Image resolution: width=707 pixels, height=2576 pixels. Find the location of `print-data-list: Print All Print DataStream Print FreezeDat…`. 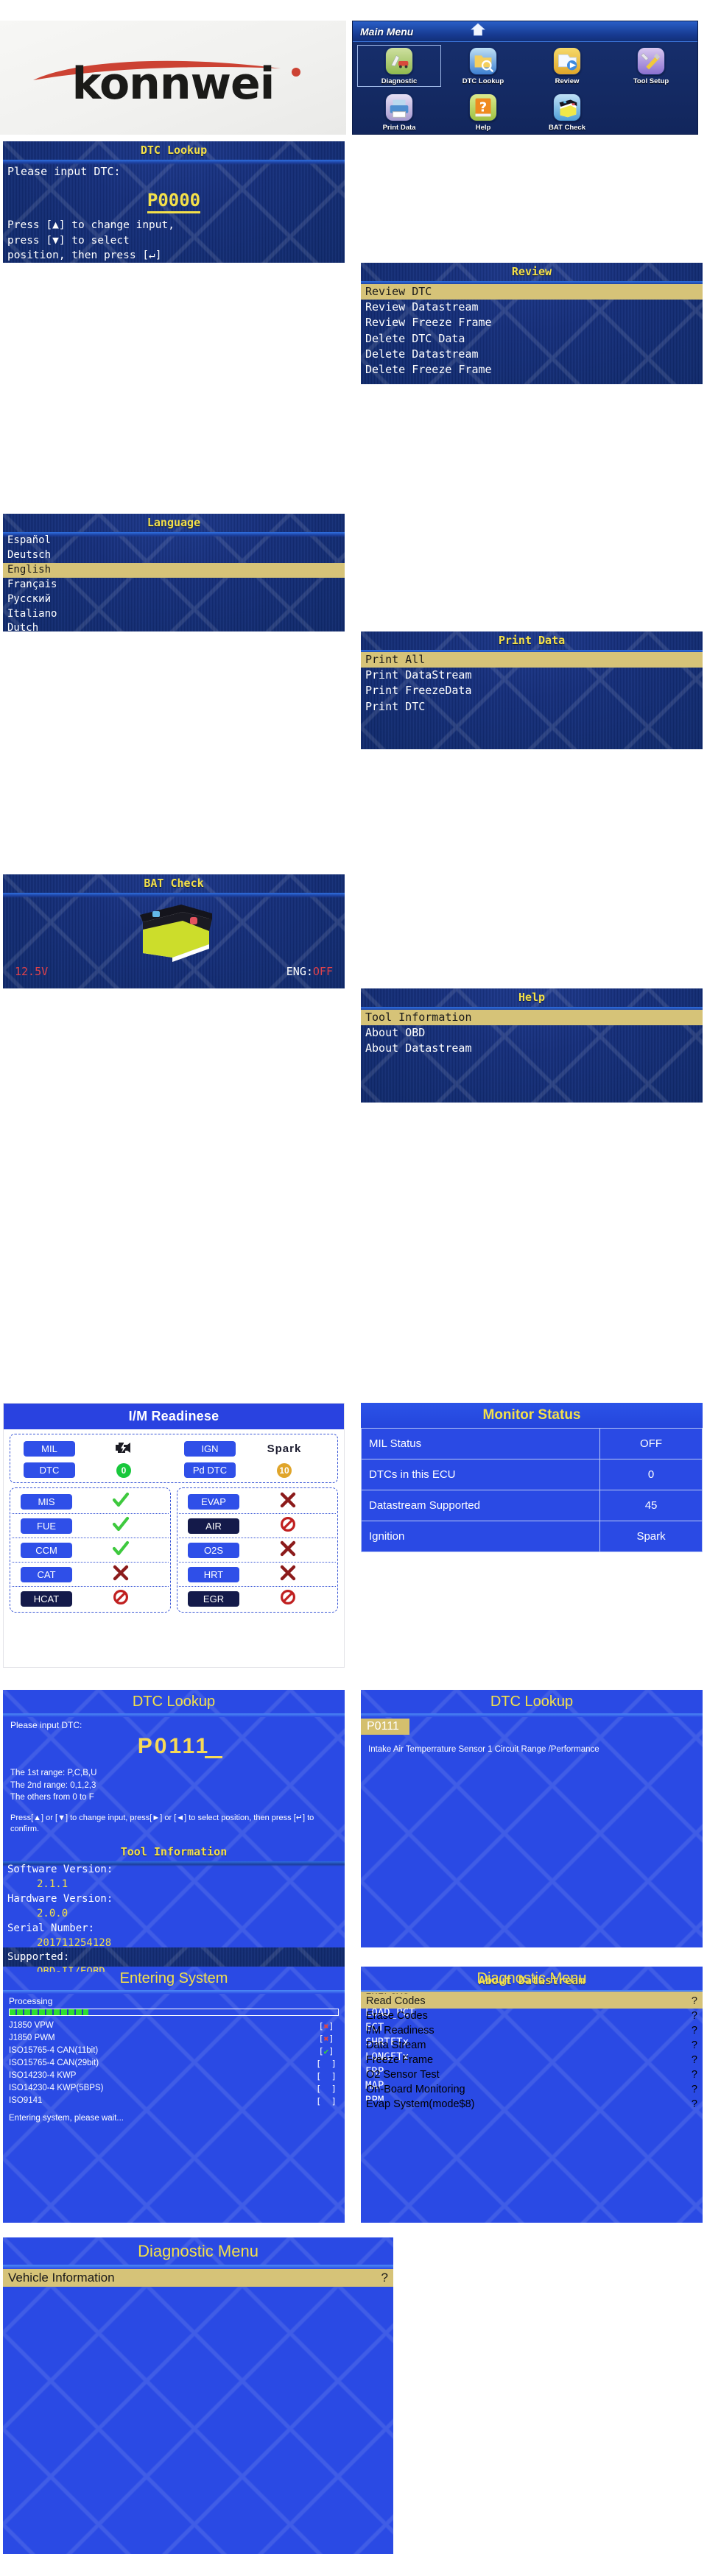

print-data-list: Print All Print DataStream Print FreezeDat… is located at coordinates (532, 682).